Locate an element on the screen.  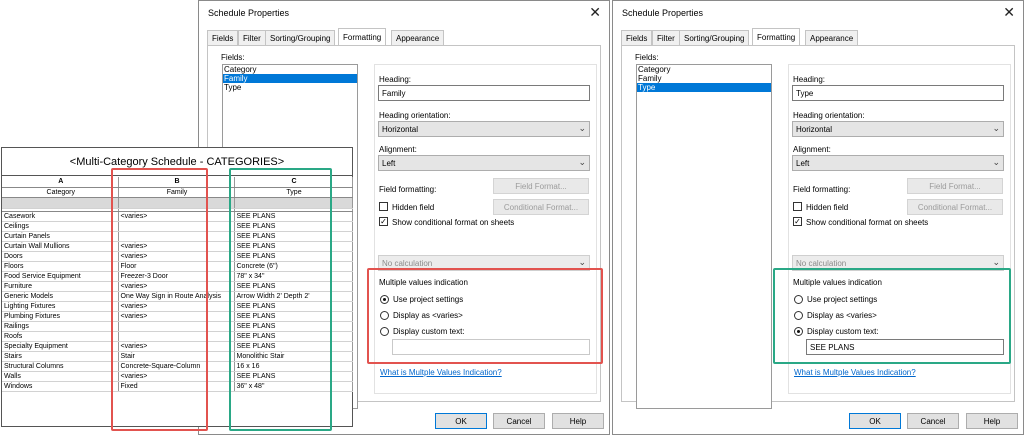
display-custom-text-radio is located at coordinates (384, 331).